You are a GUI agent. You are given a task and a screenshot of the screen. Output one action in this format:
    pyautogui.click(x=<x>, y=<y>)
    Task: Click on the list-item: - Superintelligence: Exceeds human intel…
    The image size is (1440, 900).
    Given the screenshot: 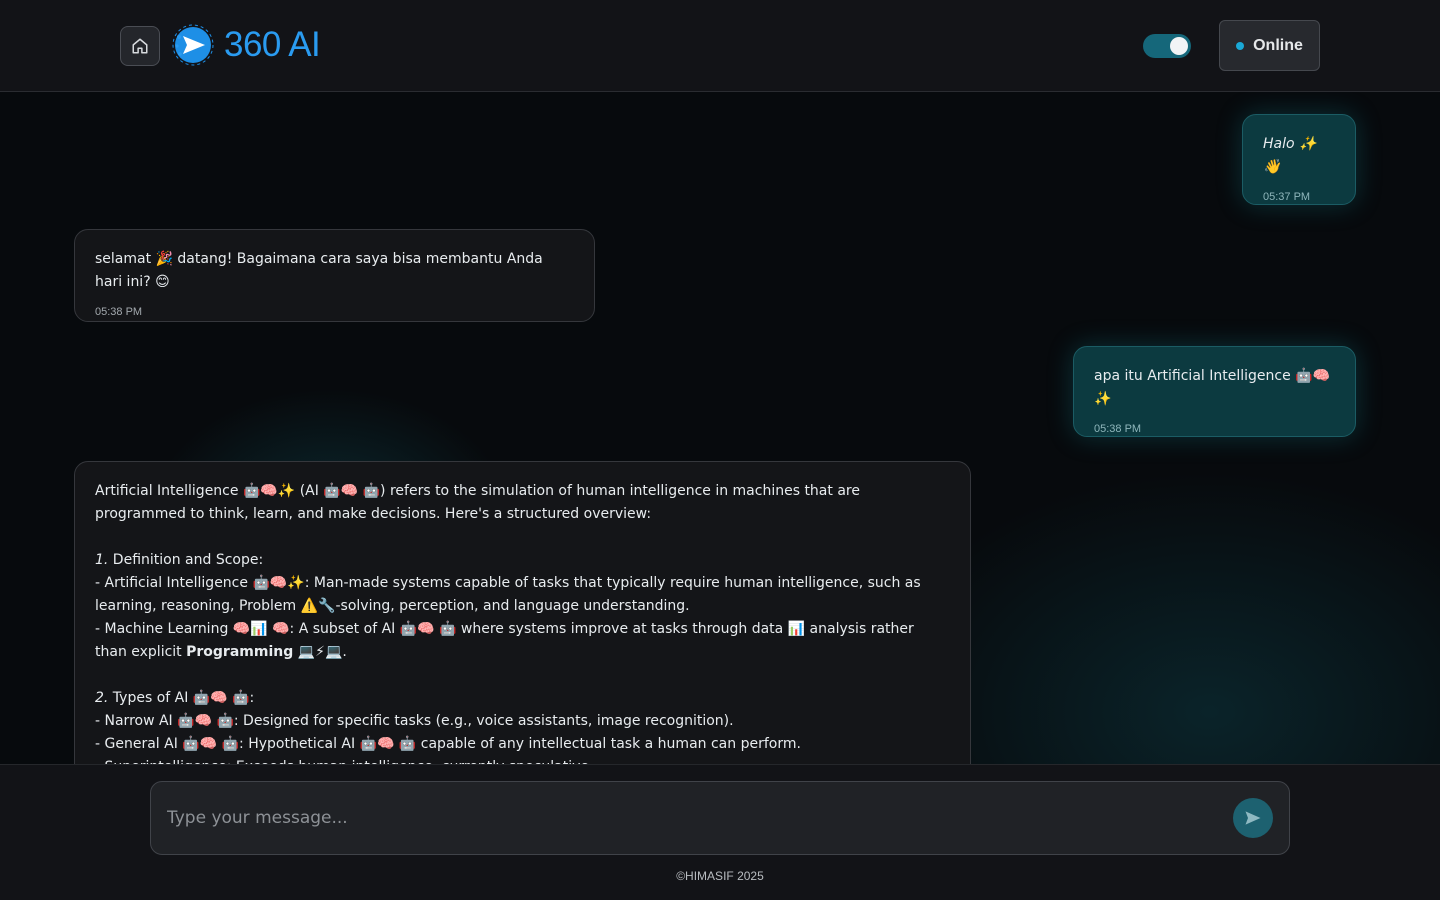 What is the action you would take?
    pyautogui.click(x=518, y=760)
    